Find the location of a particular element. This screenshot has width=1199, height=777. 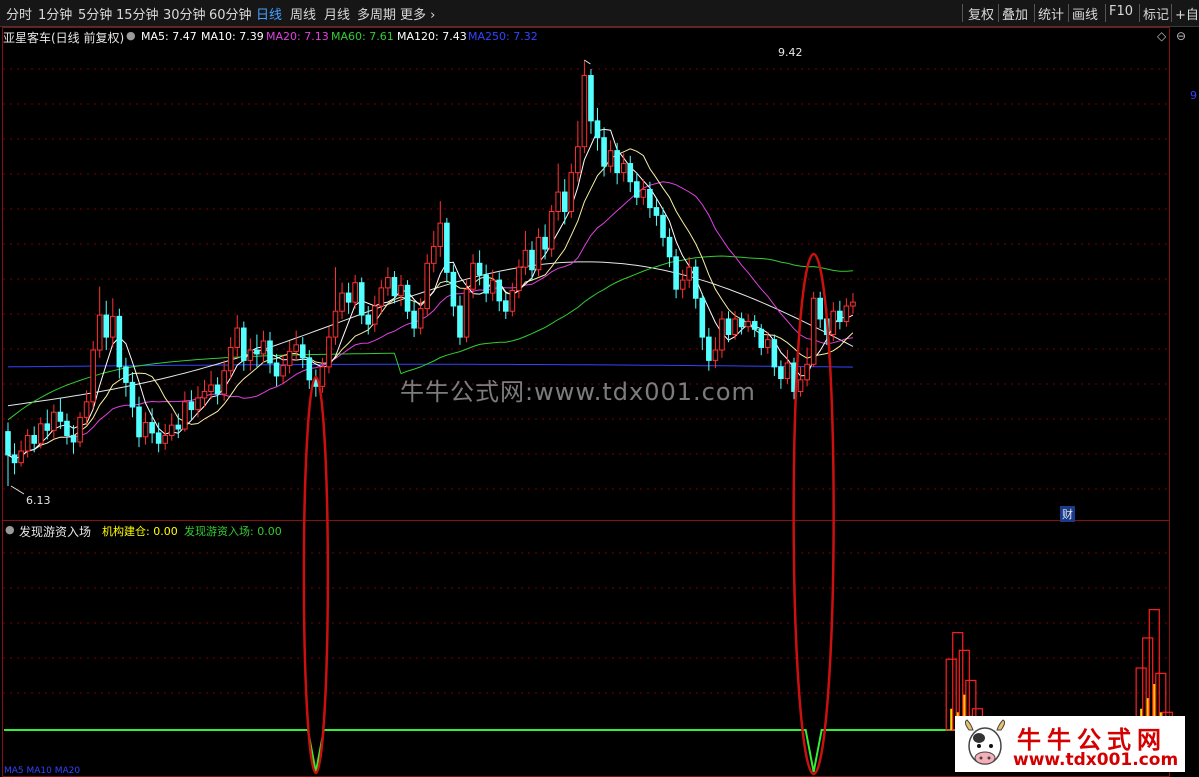

high-price-label: 9.42 is located at coordinates (790, 52).